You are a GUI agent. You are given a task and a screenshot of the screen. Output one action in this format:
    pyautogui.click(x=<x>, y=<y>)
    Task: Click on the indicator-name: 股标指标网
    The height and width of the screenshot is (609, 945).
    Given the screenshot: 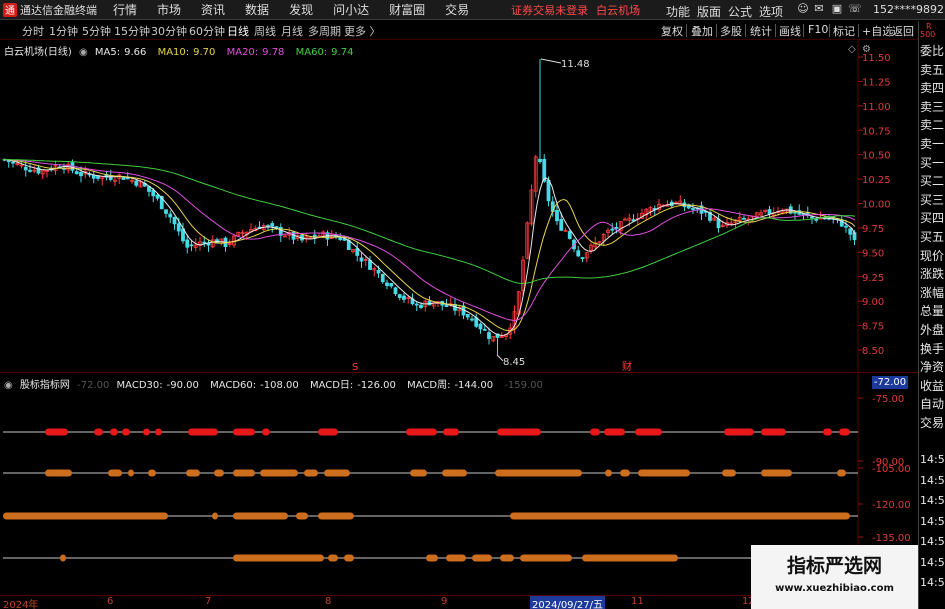 What is the action you would take?
    pyautogui.click(x=45, y=385)
    